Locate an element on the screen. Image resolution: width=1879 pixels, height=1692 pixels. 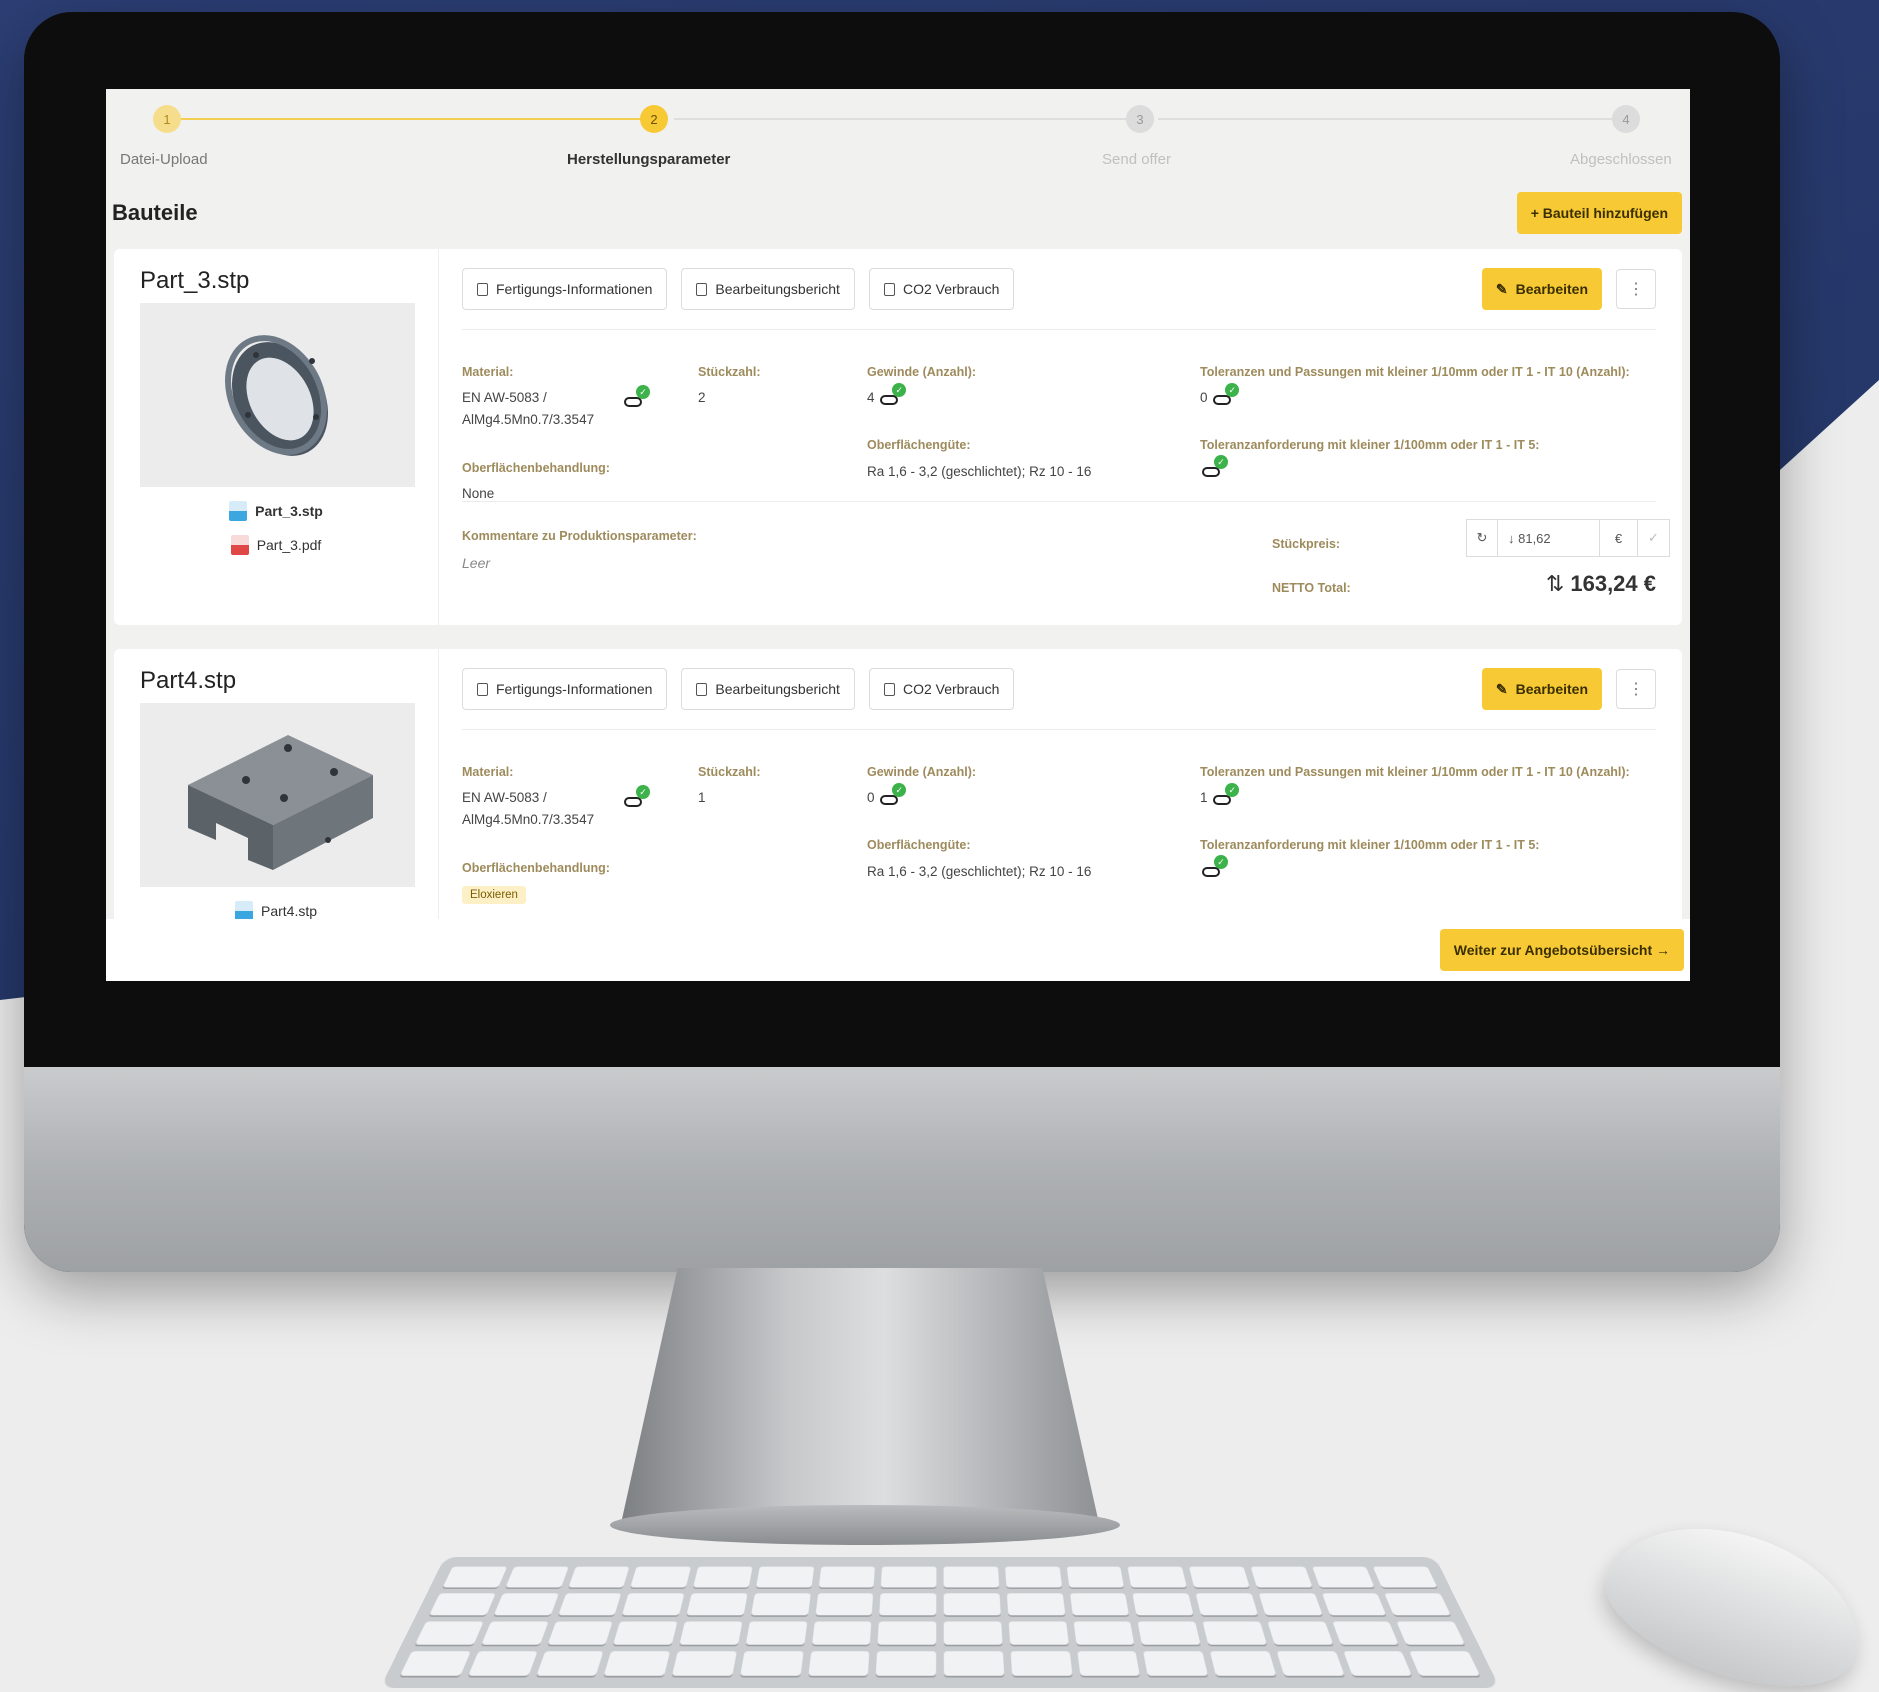
step-dot-1: 1 is located at coordinates (167, 119).